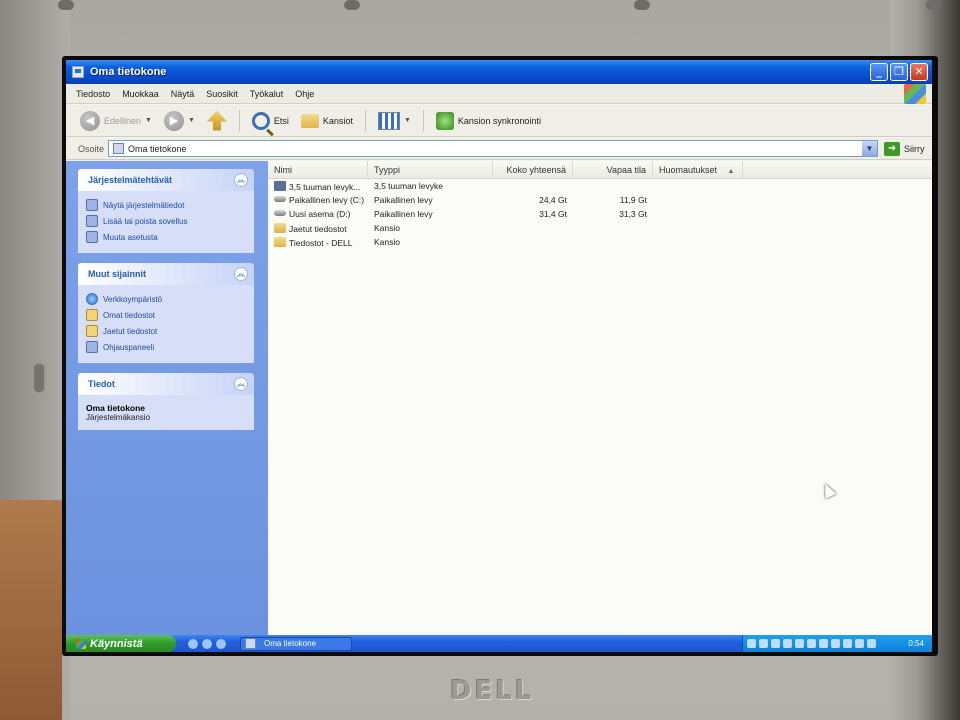 This screenshot has height=720, width=960. I want to click on media-player-icon, so click(207, 643).